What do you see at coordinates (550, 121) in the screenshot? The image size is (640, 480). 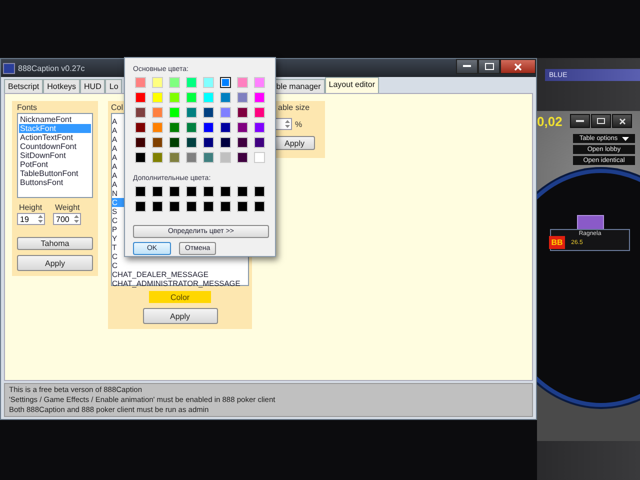 I see `stakes-text: 0,02` at bounding box center [550, 121].